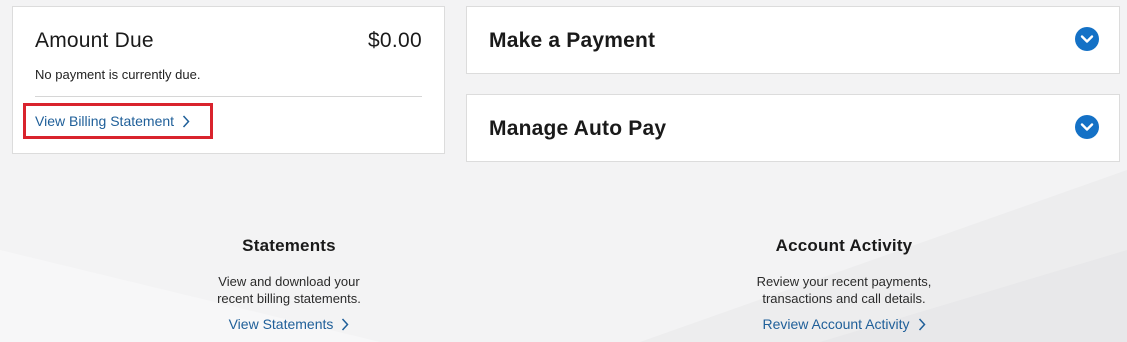 The width and height of the screenshot is (1127, 342). I want to click on statements-desc-line: View and download your, so click(289, 281).